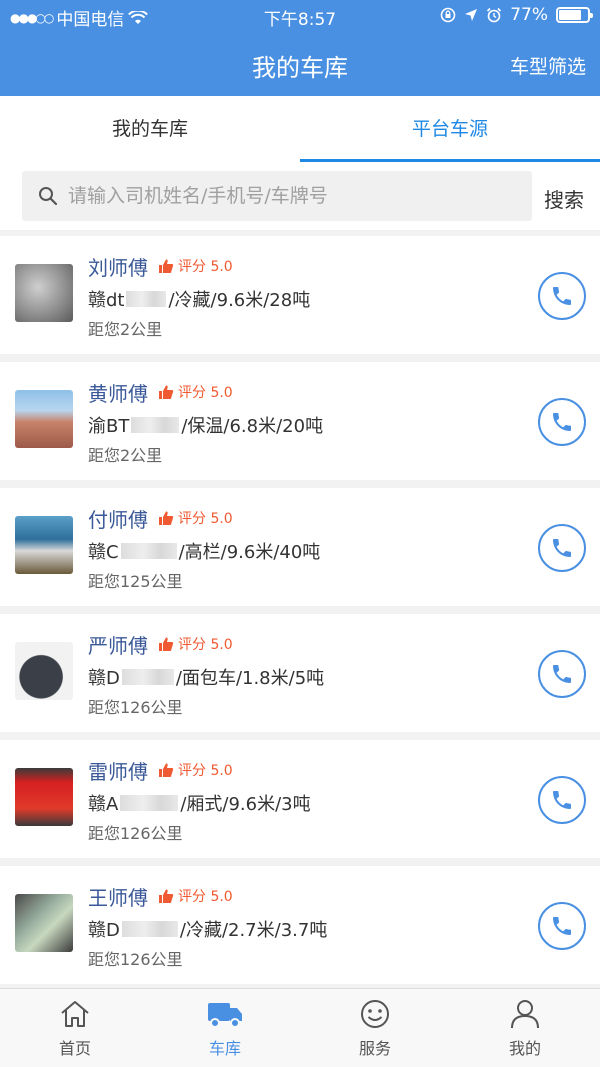  What do you see at coordinates (300, 16) in the screenshot?
I see `status-bar: ●●●○○ 中国电信 下午8:57 77%` at bounding box center [300, 16].